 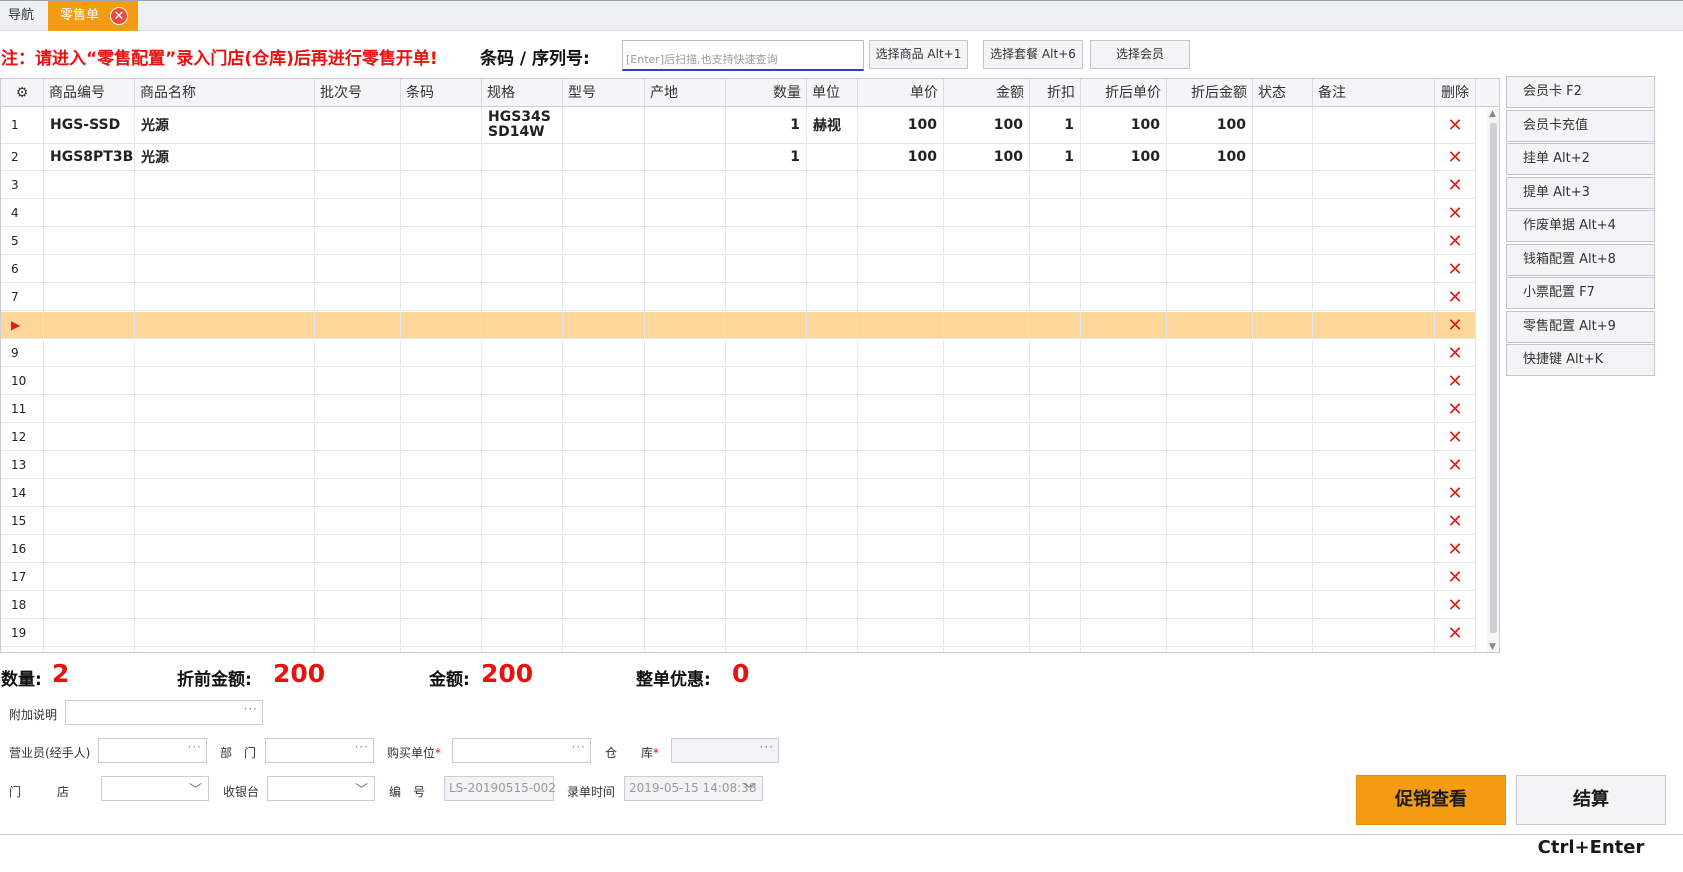 I want to click on table-row: 2 HGS8PT3B 光源 1 100 100 1 100 100 ✕, so click(x=738, y=157).